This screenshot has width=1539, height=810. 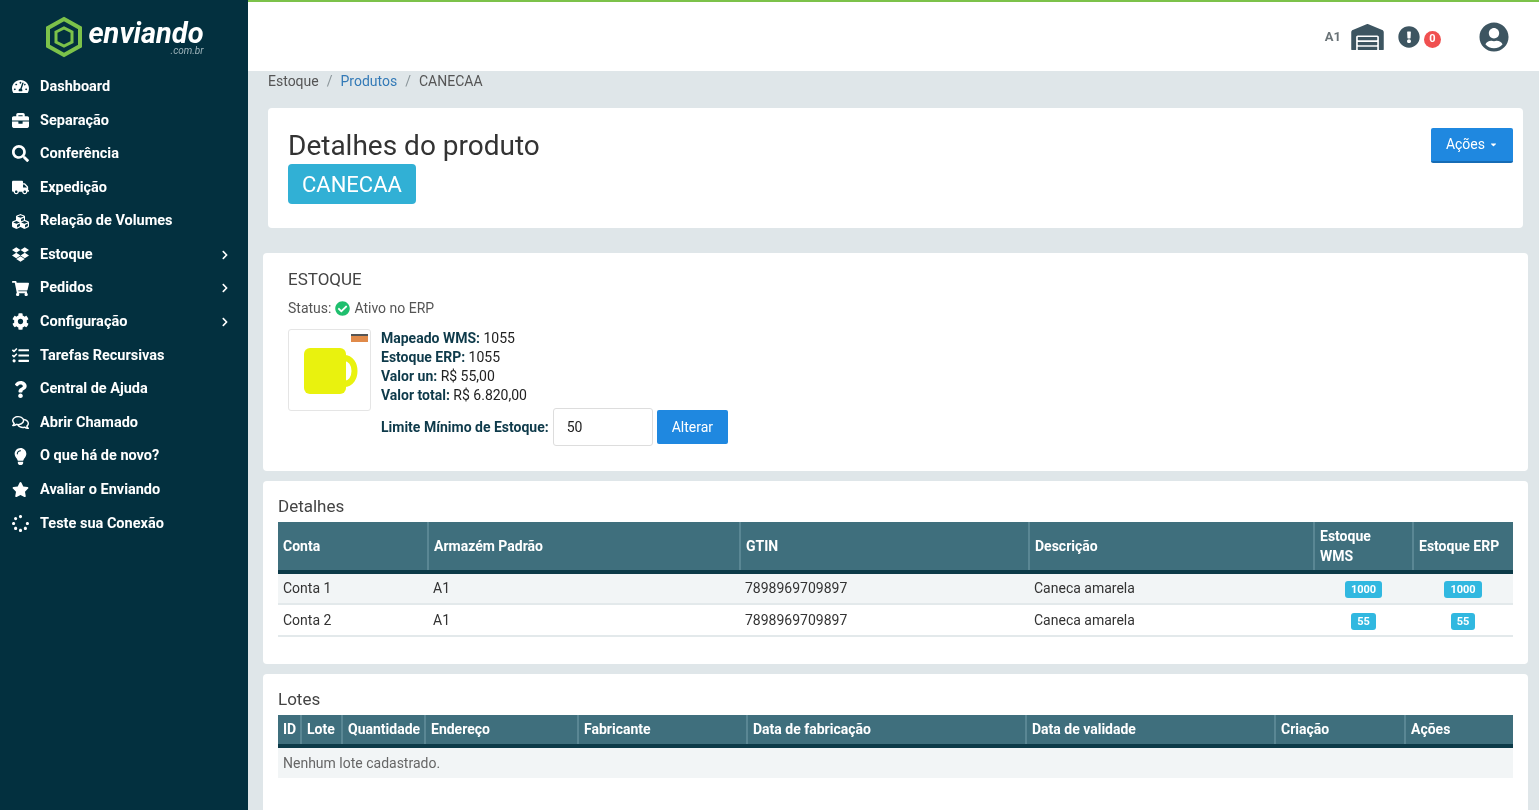 What do you see at coordinates (124, 288) in the screenshot?
I see `sidebar-item: Pedidos` at bounding box center [124, 288].